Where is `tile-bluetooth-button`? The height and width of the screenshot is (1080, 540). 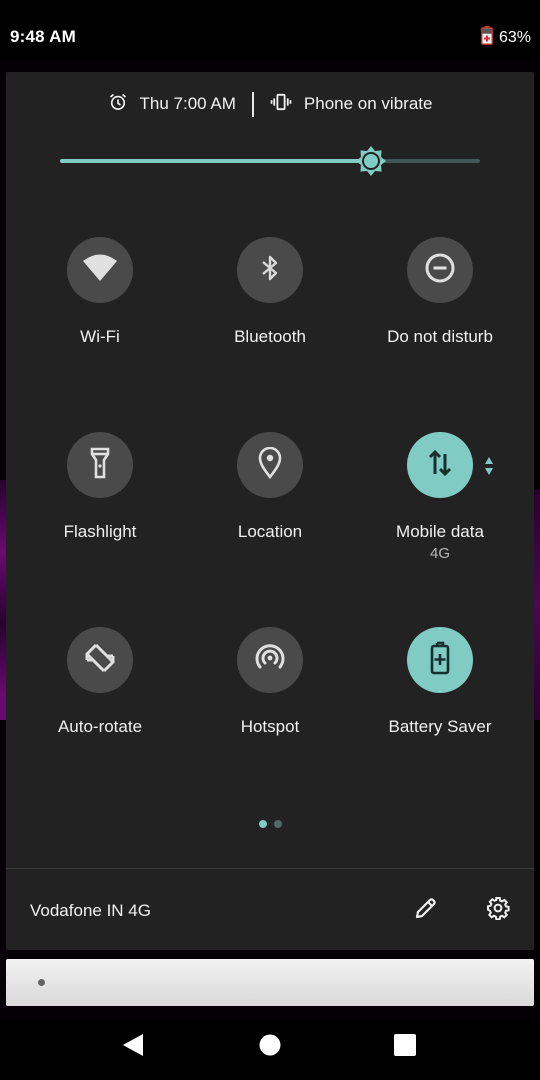
tile-bluetooth-button is located at coordinates (270, 270).